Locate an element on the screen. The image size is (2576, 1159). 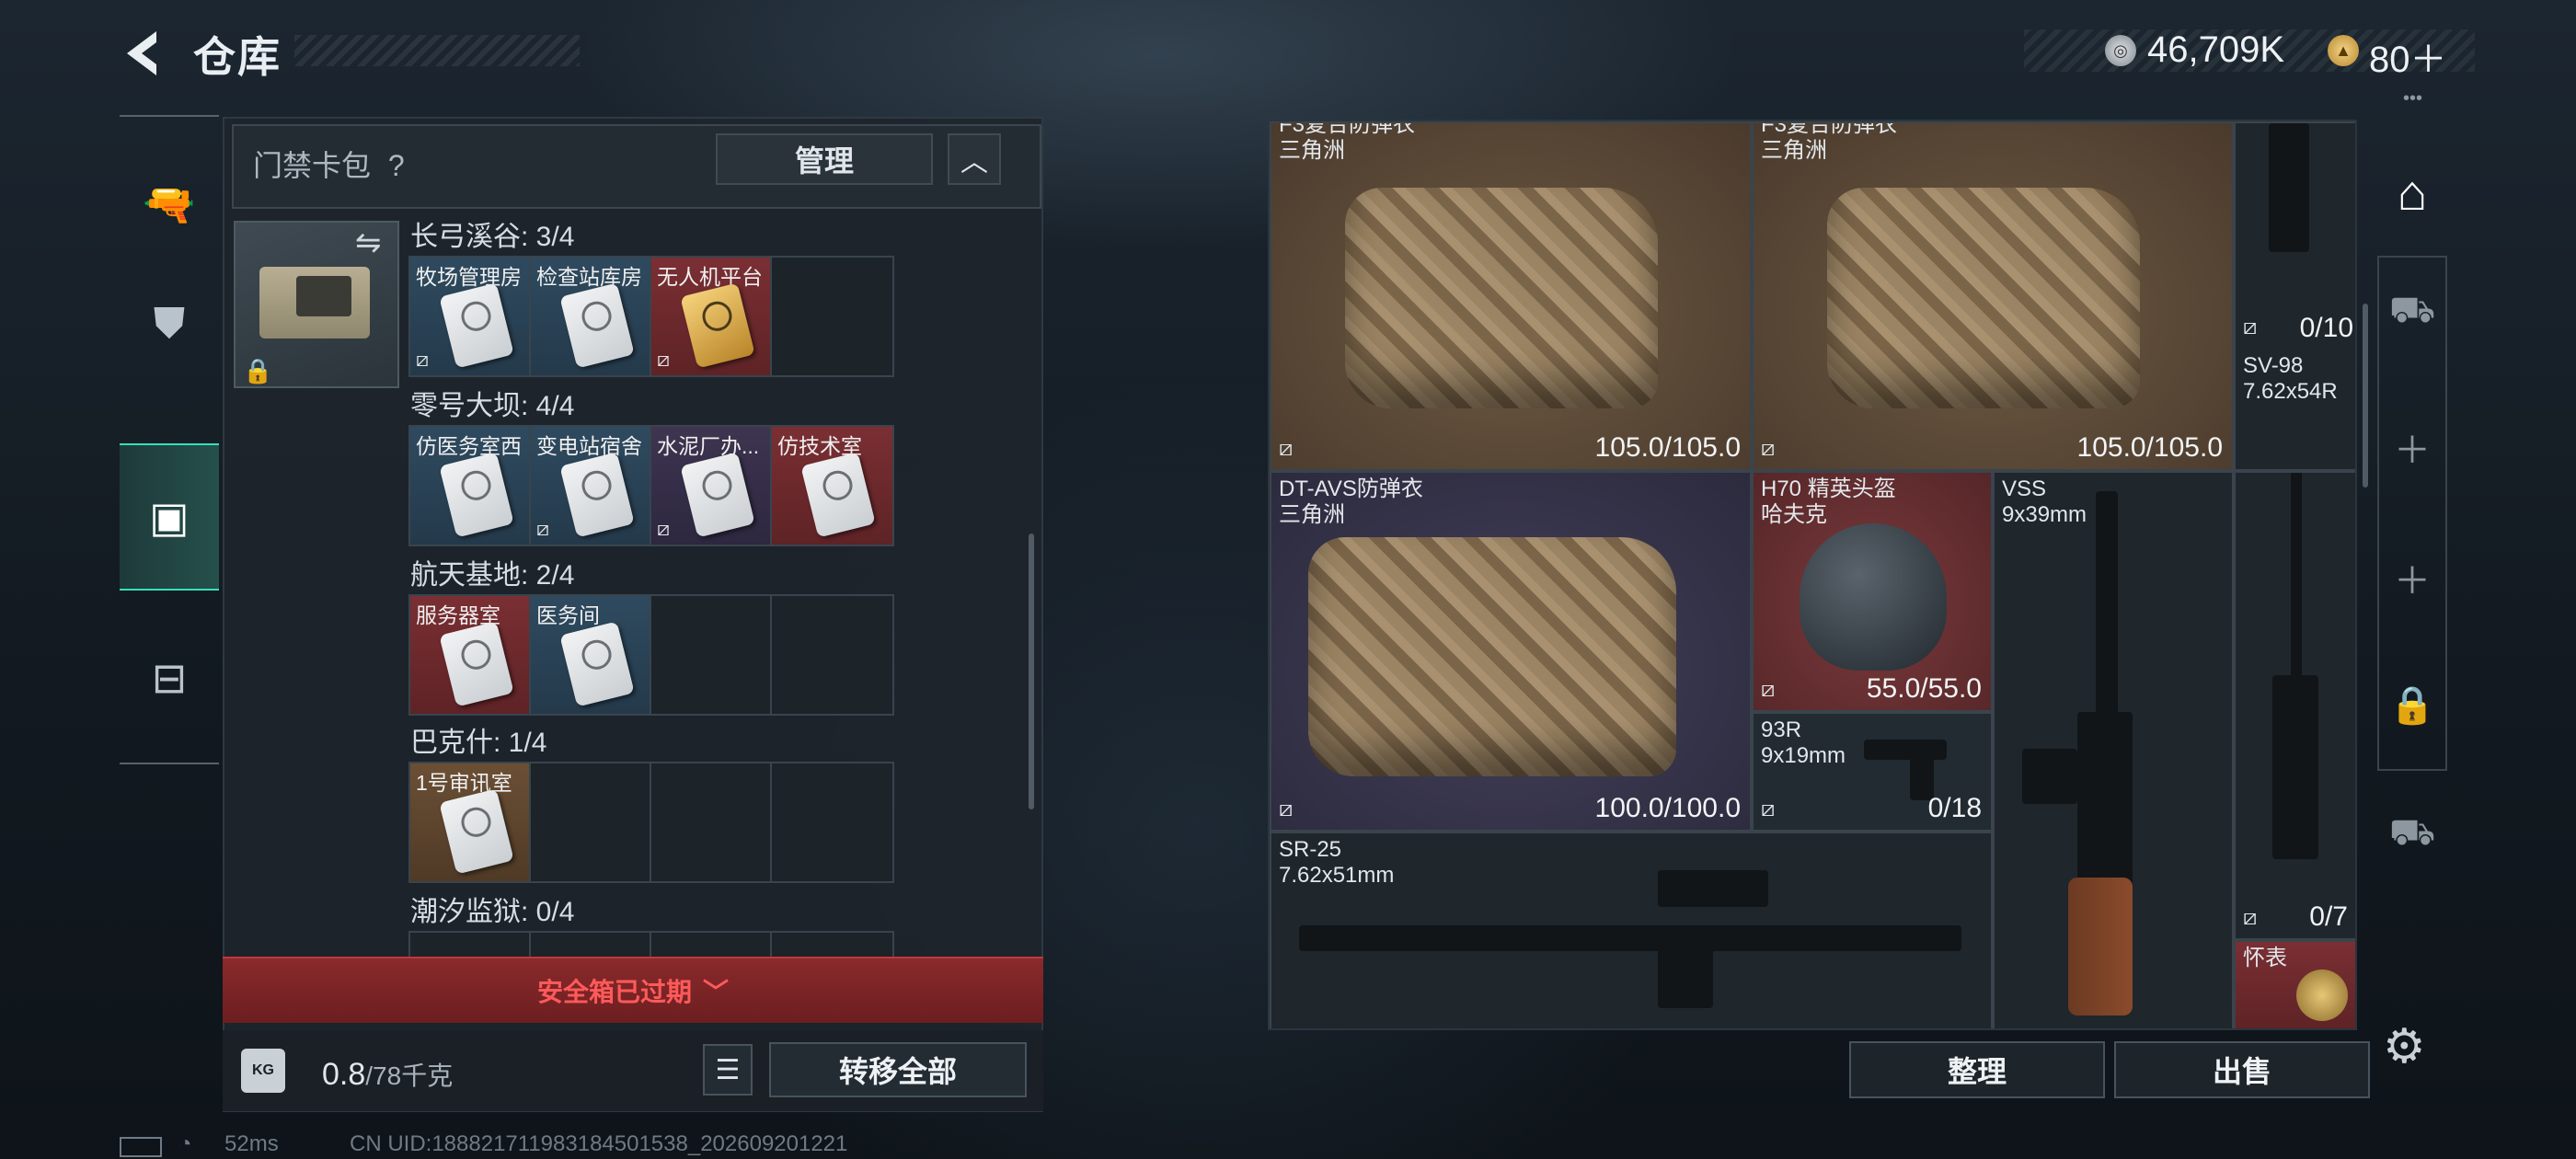
armor-icon: ⛊ is located at coordinates (169, 323).